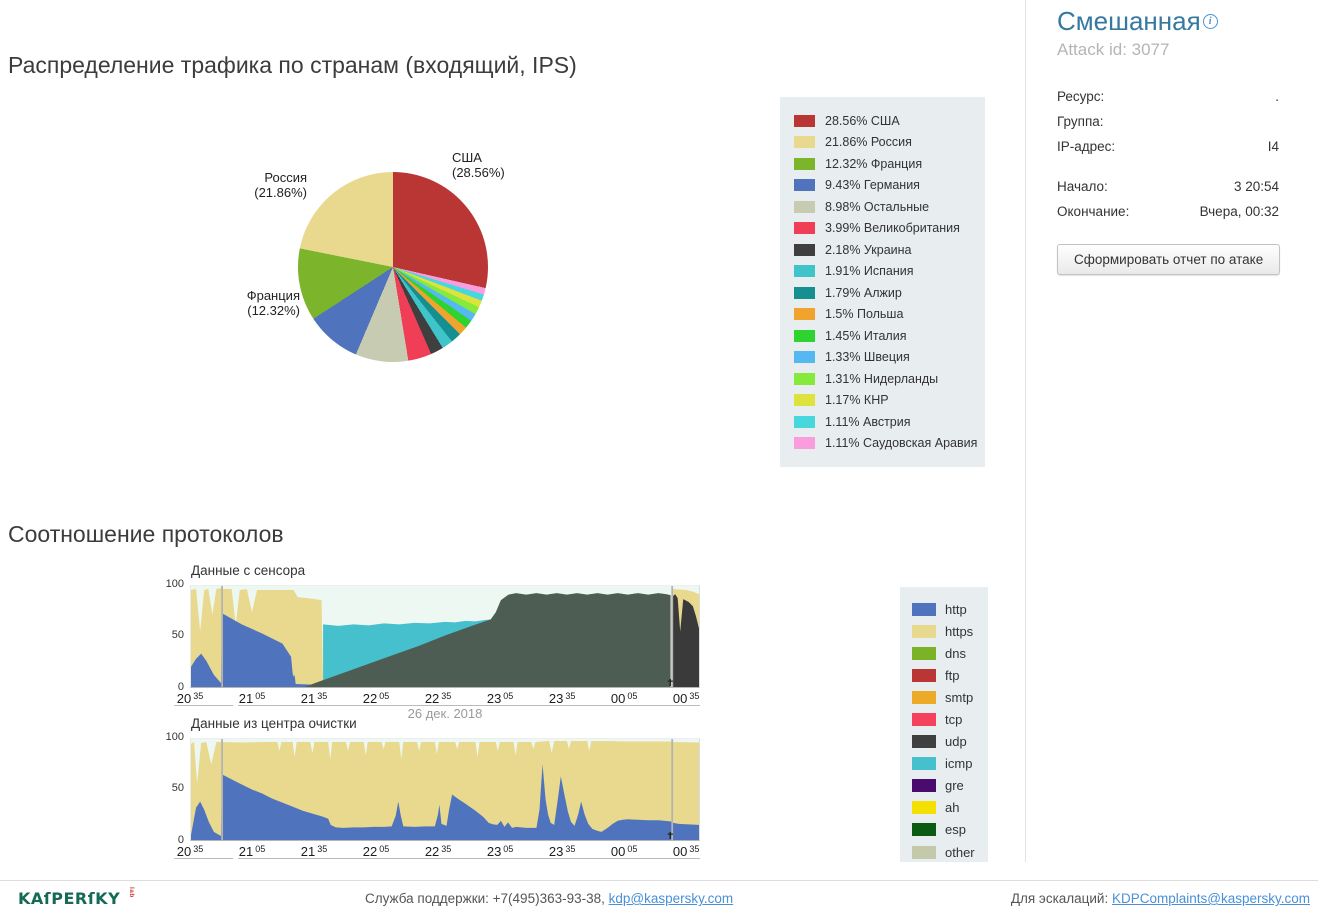 The image size is (1318, 916). I want to click on attack-type-title: Смешанная, so click(1129, 21).